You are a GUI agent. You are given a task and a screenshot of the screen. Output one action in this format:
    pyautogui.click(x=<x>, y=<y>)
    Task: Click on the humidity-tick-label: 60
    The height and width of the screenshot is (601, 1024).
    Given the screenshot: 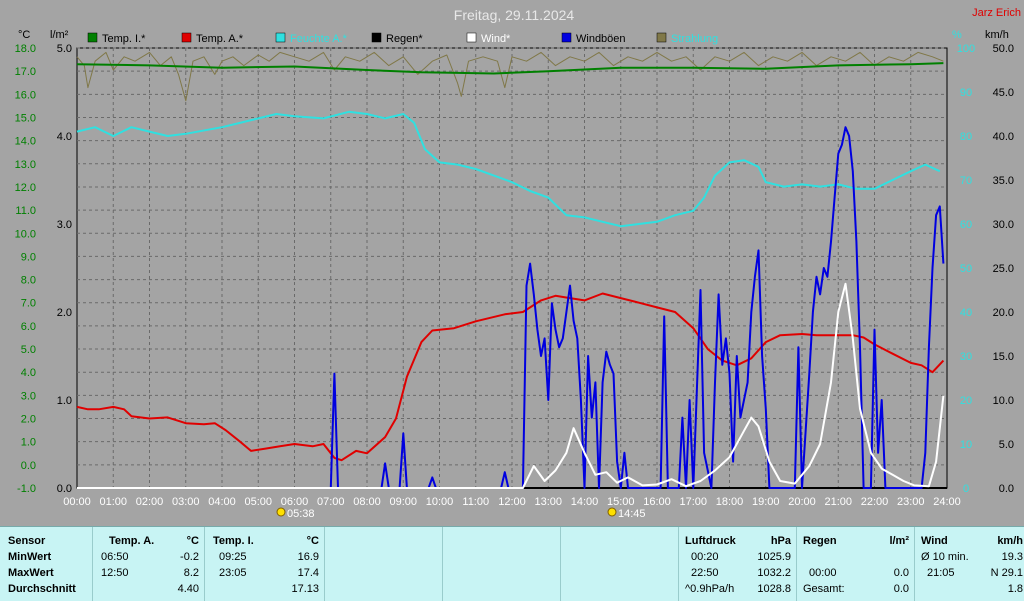 What is the action you would take?
    pyautogui.click(x=966, y=225)
    